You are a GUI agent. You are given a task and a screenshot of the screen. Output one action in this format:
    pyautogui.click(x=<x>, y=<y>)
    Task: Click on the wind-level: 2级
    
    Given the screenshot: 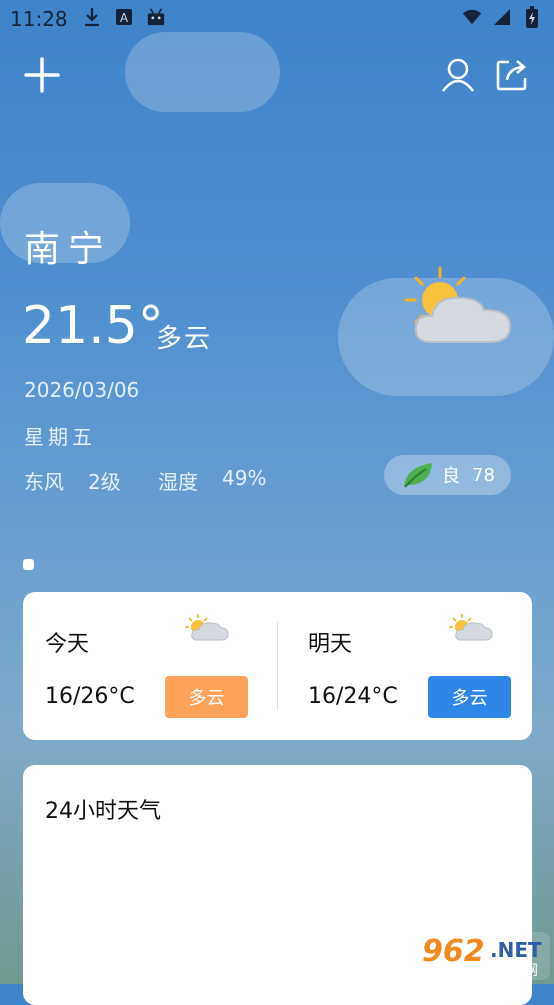 What is the action you would take?
    pyautogui.click(x=104, y=482)
    